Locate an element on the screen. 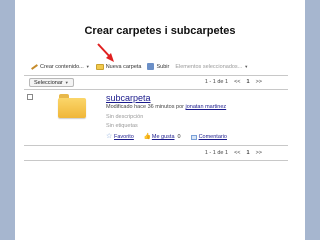 This screenshot has height=240, width=320. comment-action: Comentario is located at coordinates (208, 137).